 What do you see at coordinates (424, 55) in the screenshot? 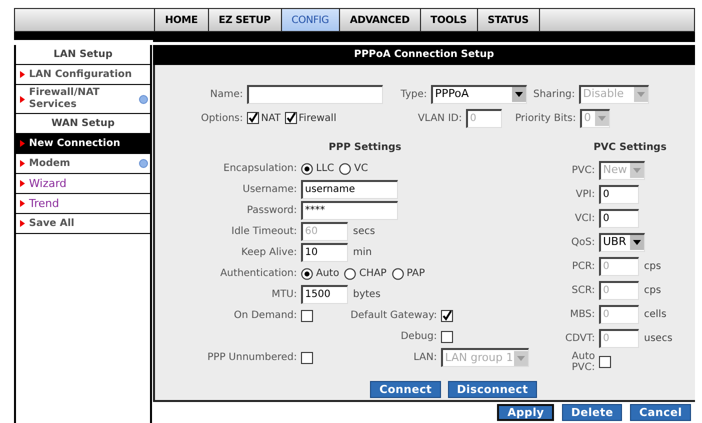
I see `panel-title: PPPoA Connection Setup` at bounding box center [424, 55].